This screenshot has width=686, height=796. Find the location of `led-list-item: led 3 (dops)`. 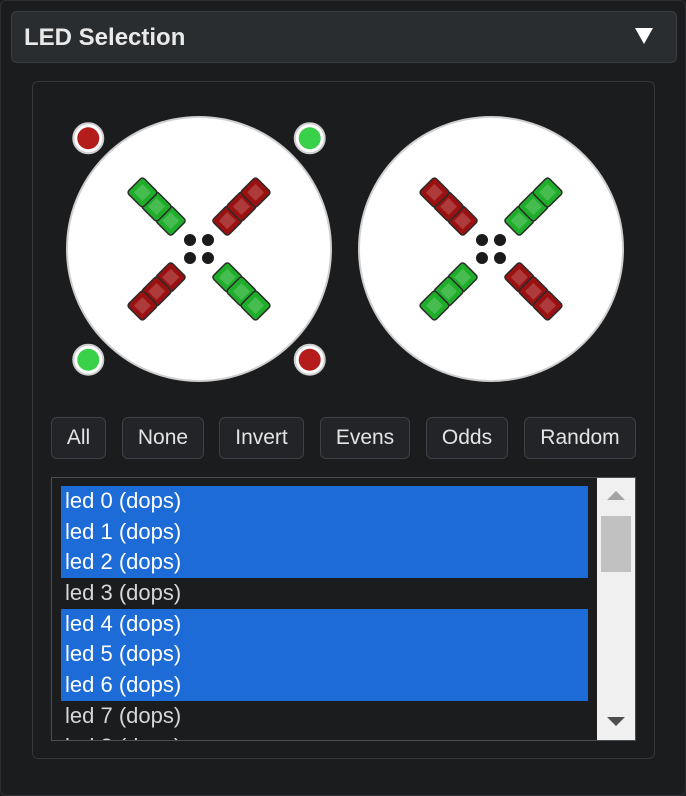

led-list-item: led 3 (dops) is located at coordinates (324, 593).